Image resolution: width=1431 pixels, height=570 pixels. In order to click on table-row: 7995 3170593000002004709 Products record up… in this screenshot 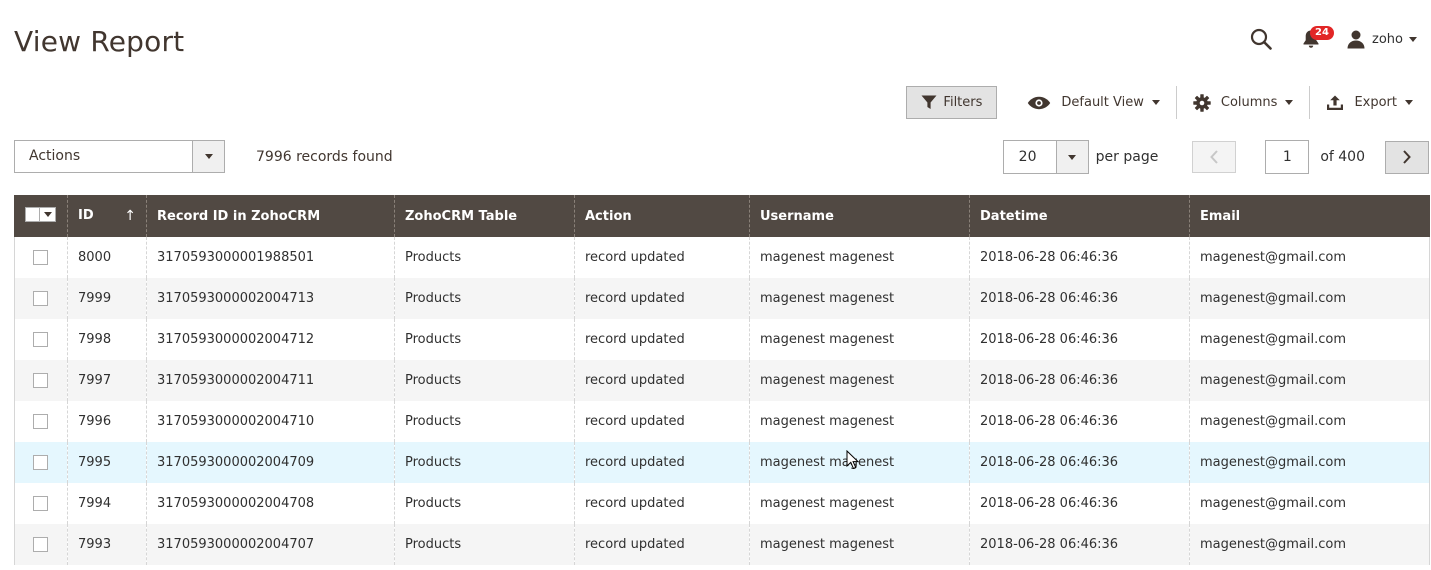, I will do `click(722, 462)`.